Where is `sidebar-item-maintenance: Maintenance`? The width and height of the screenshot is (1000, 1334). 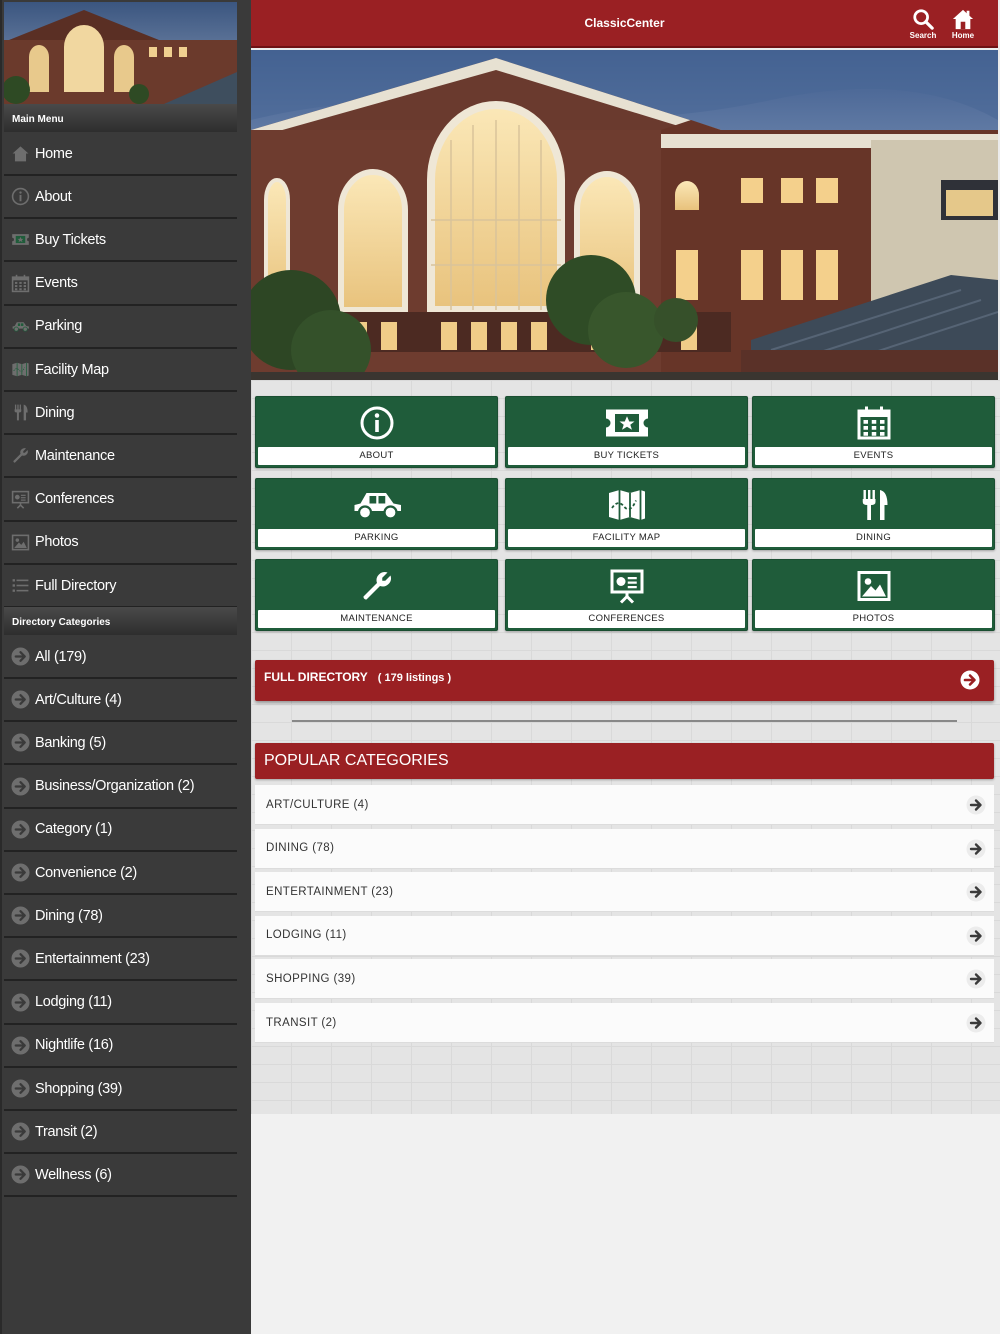 sidebar-item-maintenance: Maintenance is located at coordinates (120, 457).